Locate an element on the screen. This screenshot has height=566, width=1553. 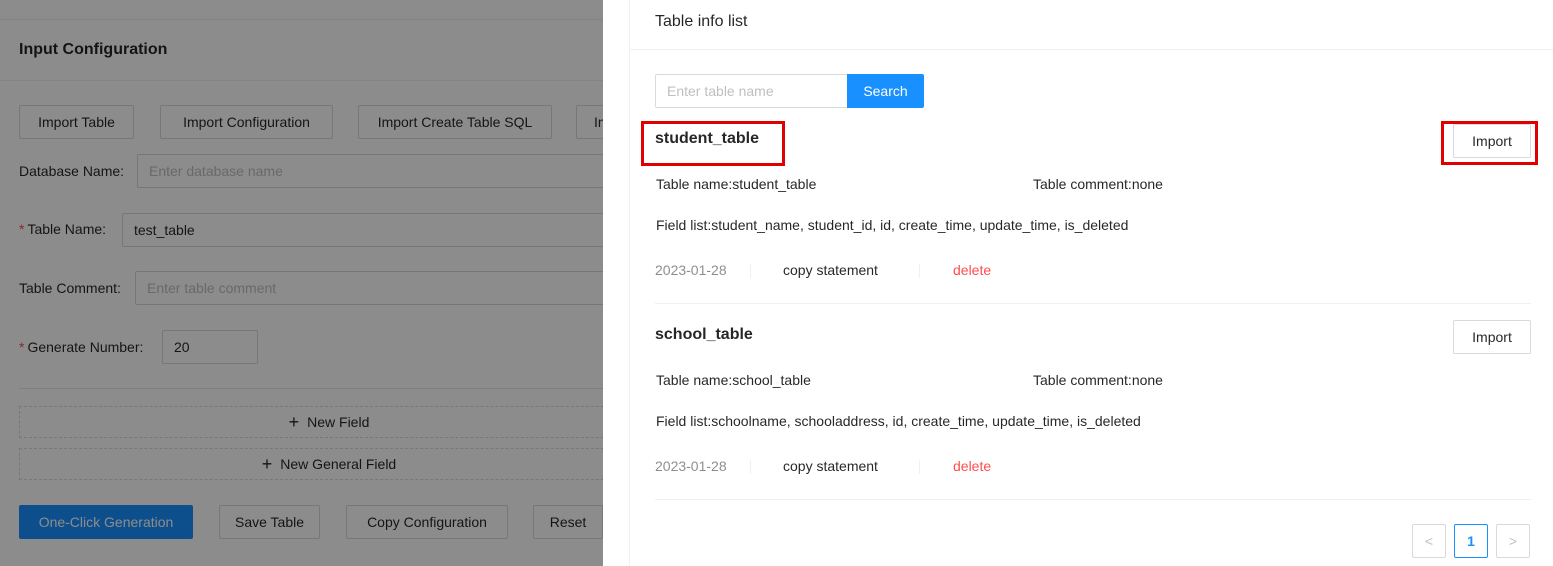
pagination-next-button: > is located at coordinates (1513, 541).